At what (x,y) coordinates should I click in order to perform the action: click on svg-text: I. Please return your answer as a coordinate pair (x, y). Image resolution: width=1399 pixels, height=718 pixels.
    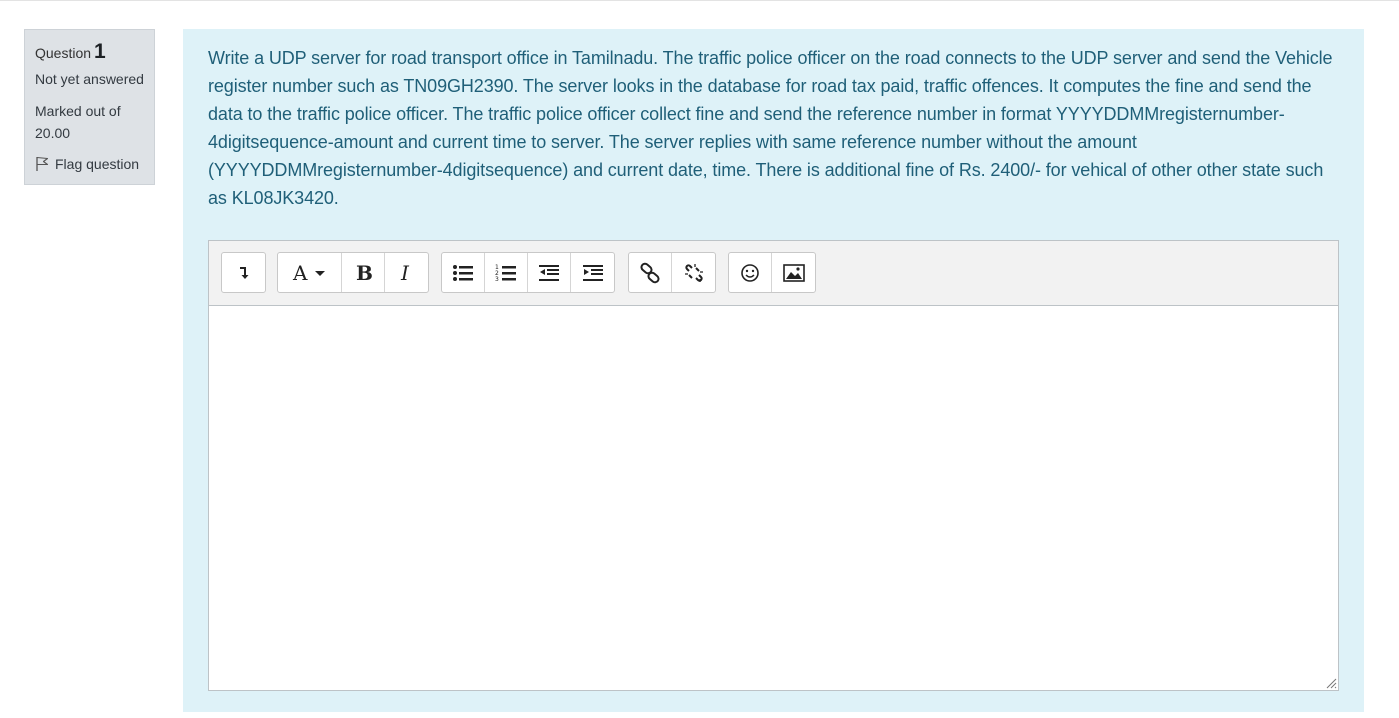
    Looking at the image, I should click on (405, 273).